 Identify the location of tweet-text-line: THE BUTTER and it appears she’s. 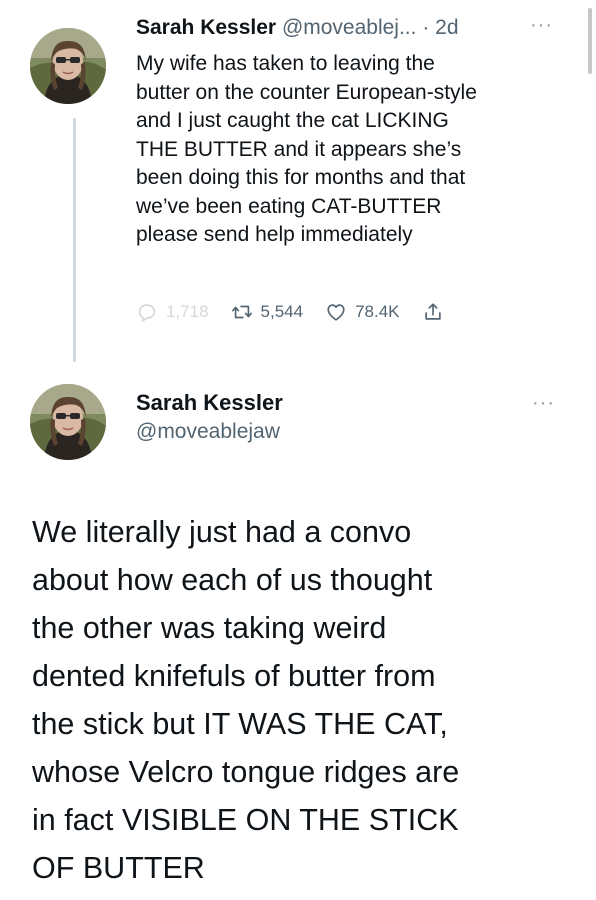
(299, 149).